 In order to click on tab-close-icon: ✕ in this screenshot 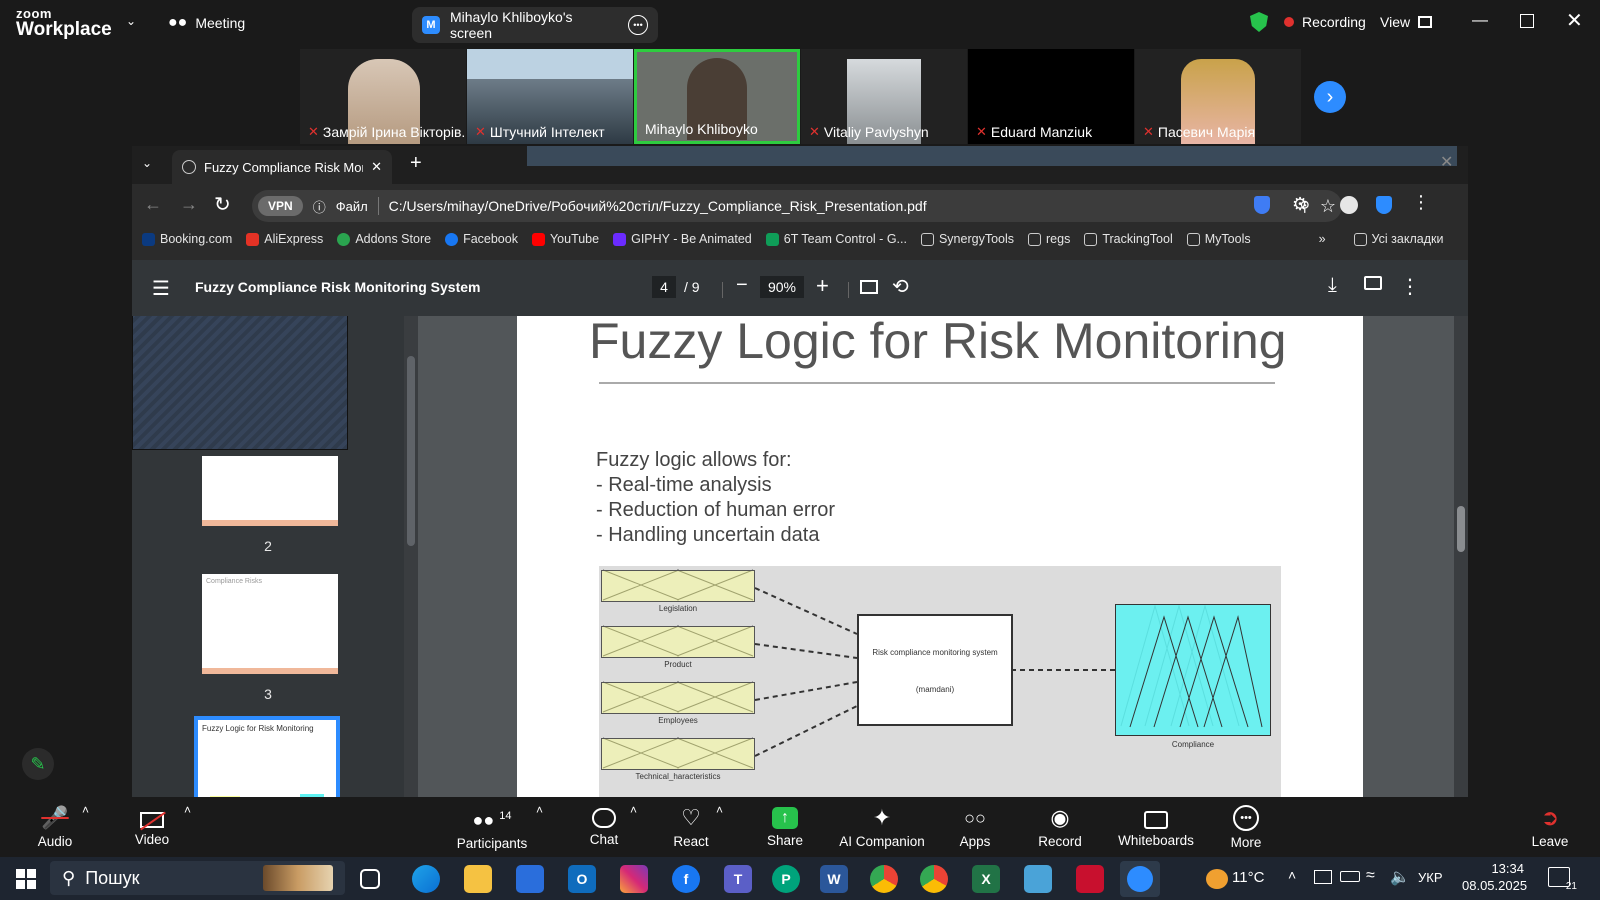, I will do `click(376, 167)`.